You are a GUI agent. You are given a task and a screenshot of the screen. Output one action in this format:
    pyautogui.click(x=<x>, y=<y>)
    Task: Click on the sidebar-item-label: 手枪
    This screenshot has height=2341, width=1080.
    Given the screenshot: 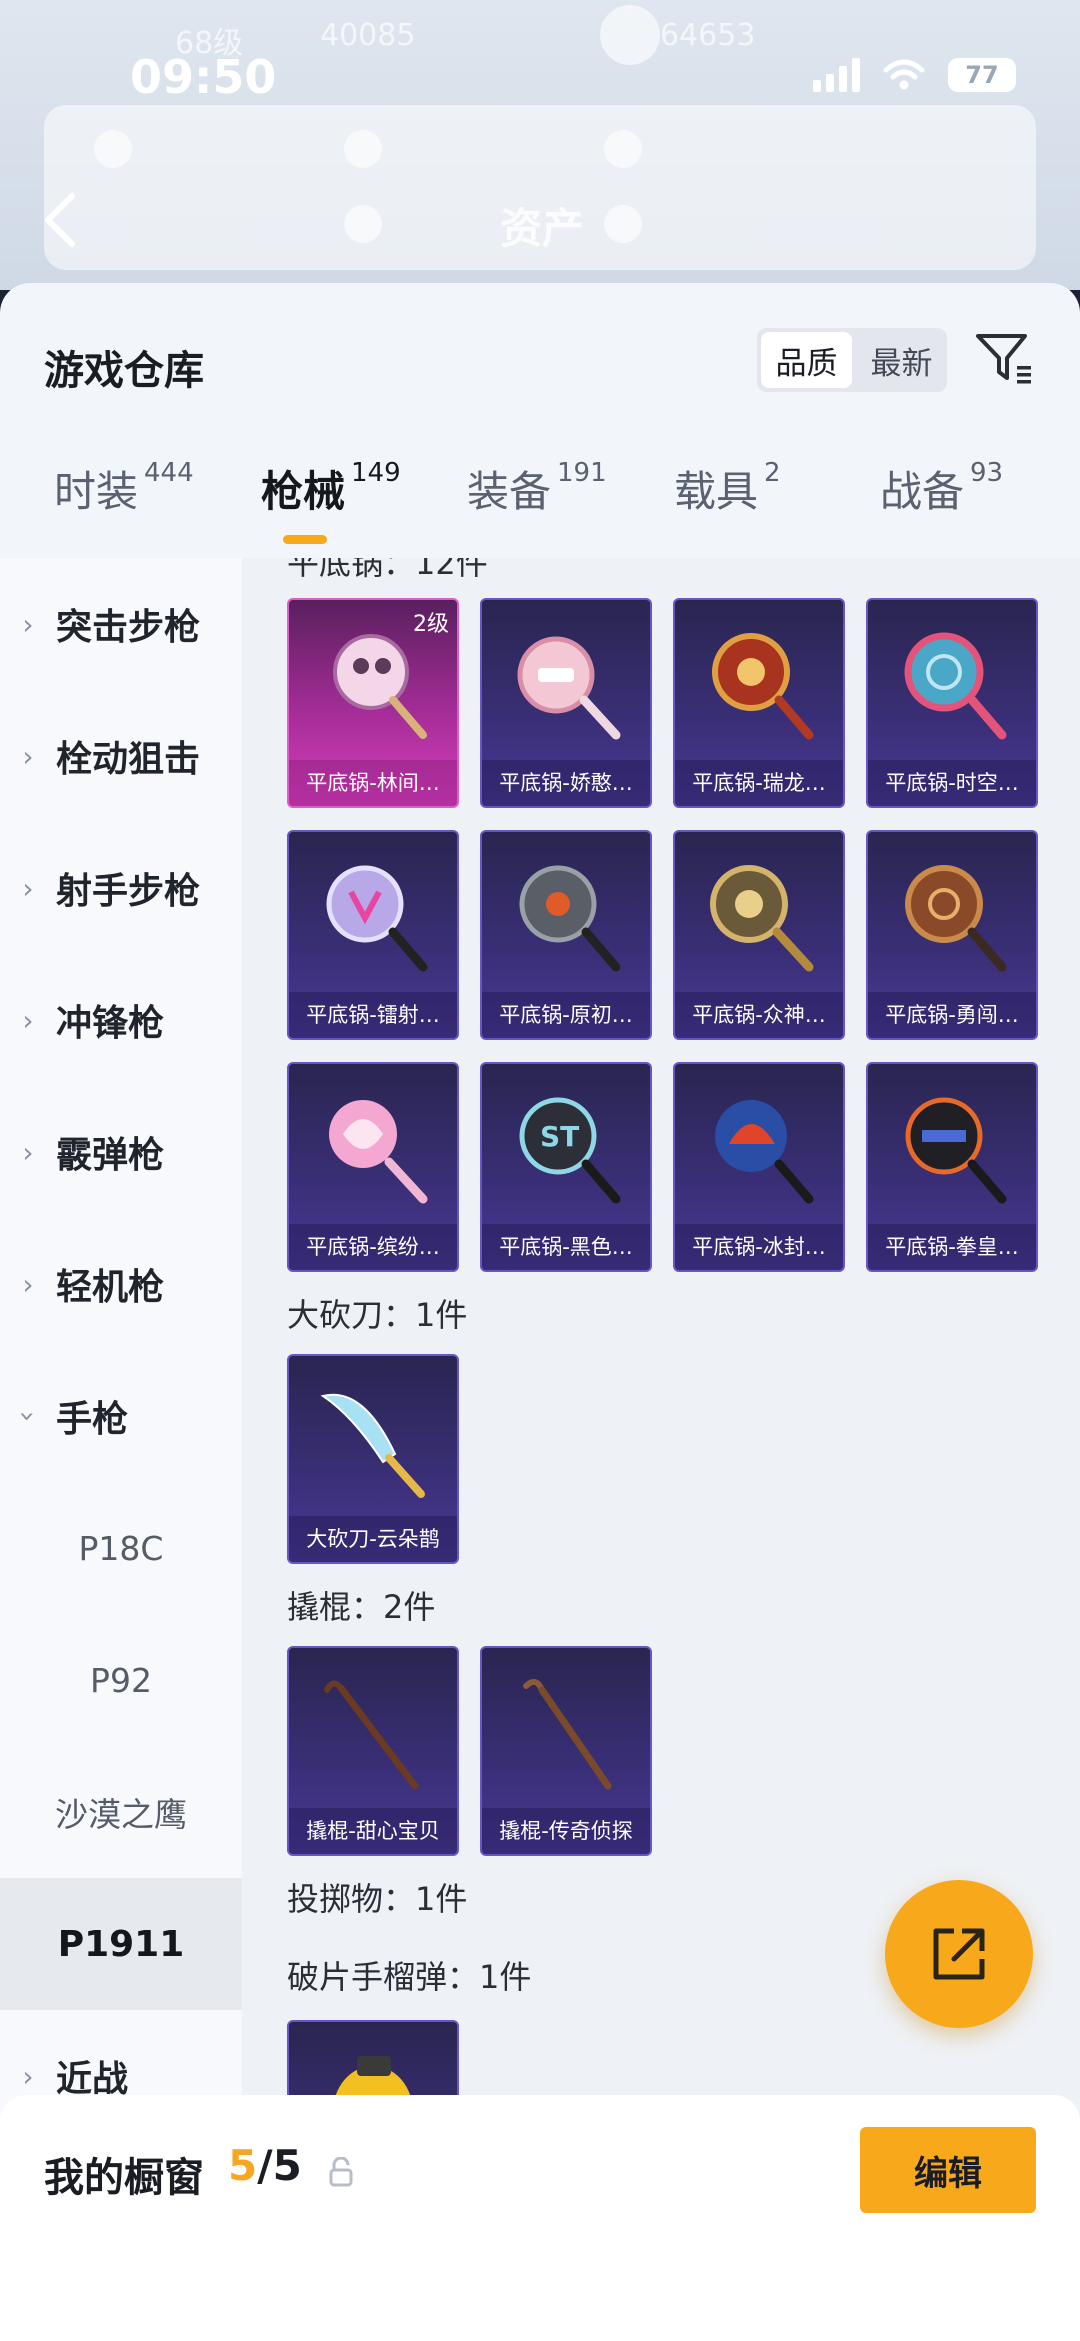 What is the action you would take?
    pyautogui.click(x=92, y=1419)
    